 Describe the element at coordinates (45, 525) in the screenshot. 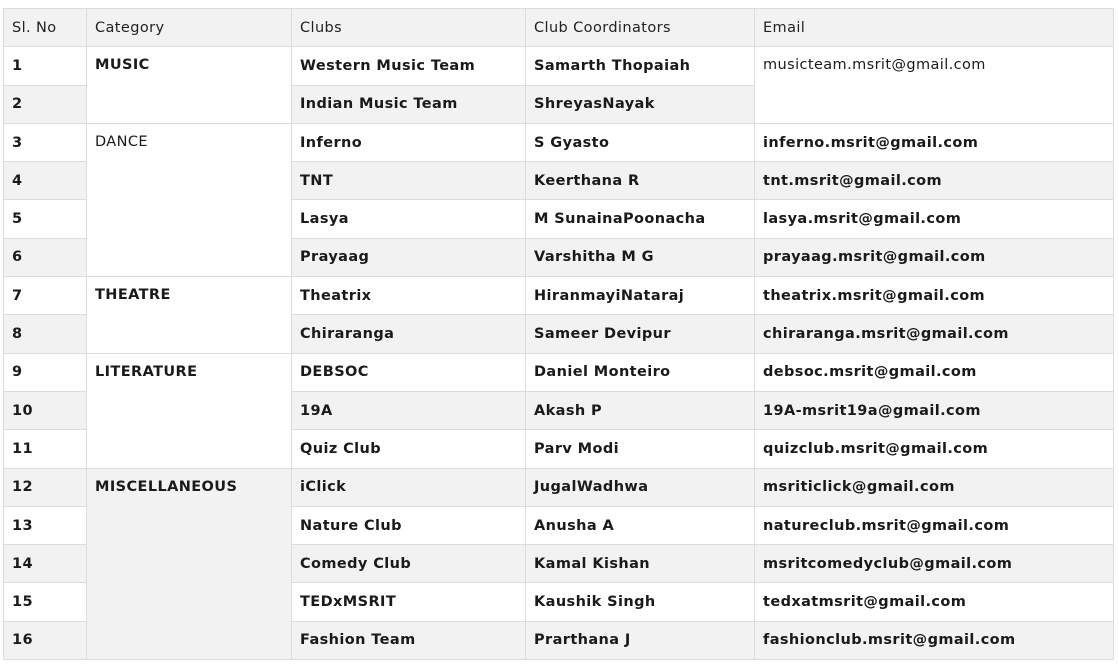

I see `cell-sl-no: 13` at that location.